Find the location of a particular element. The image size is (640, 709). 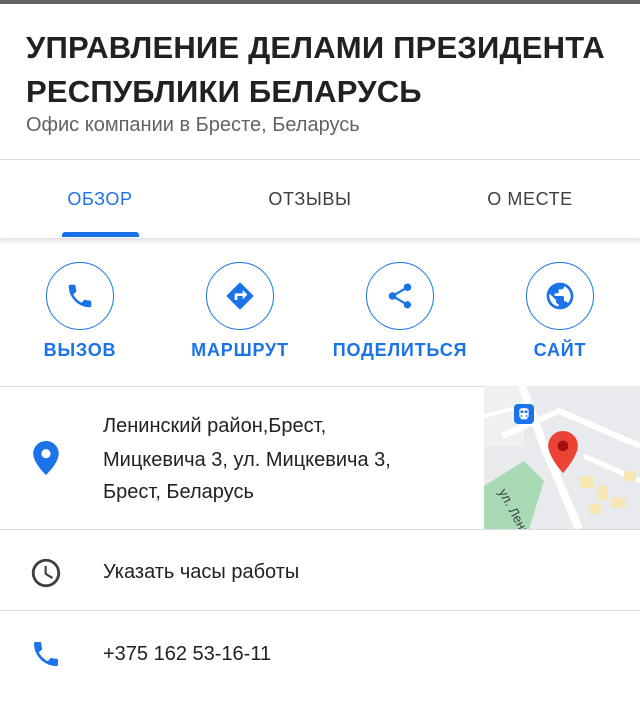

address-line-1: Ленинский район,Брест, is located at coordinates (215, 426).